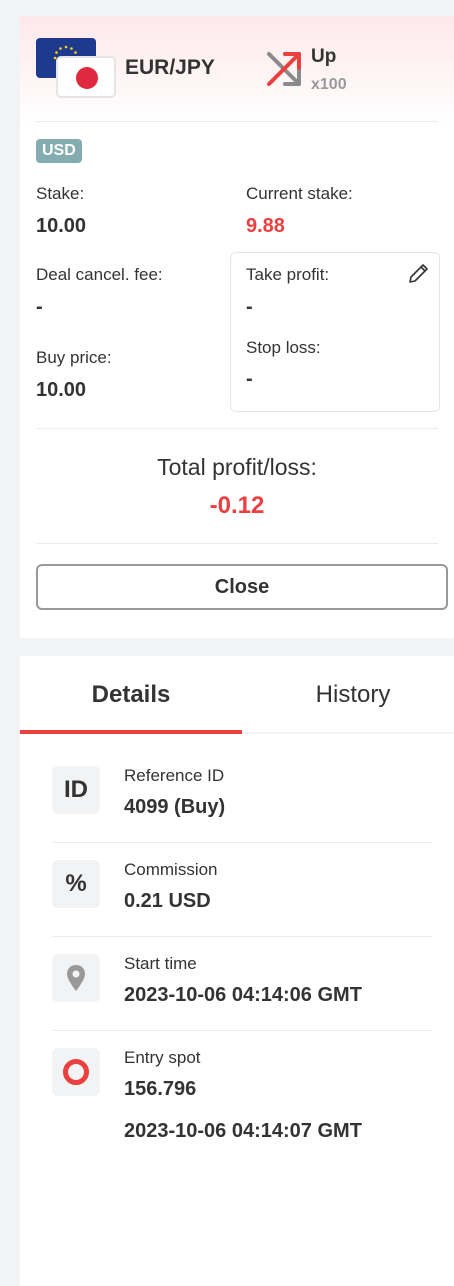 The height and width of the screenshot is (1286, 454). Describe the element at coordinates (61, 226) in the screenshot. I see `stake-value: 10.00` at that location.